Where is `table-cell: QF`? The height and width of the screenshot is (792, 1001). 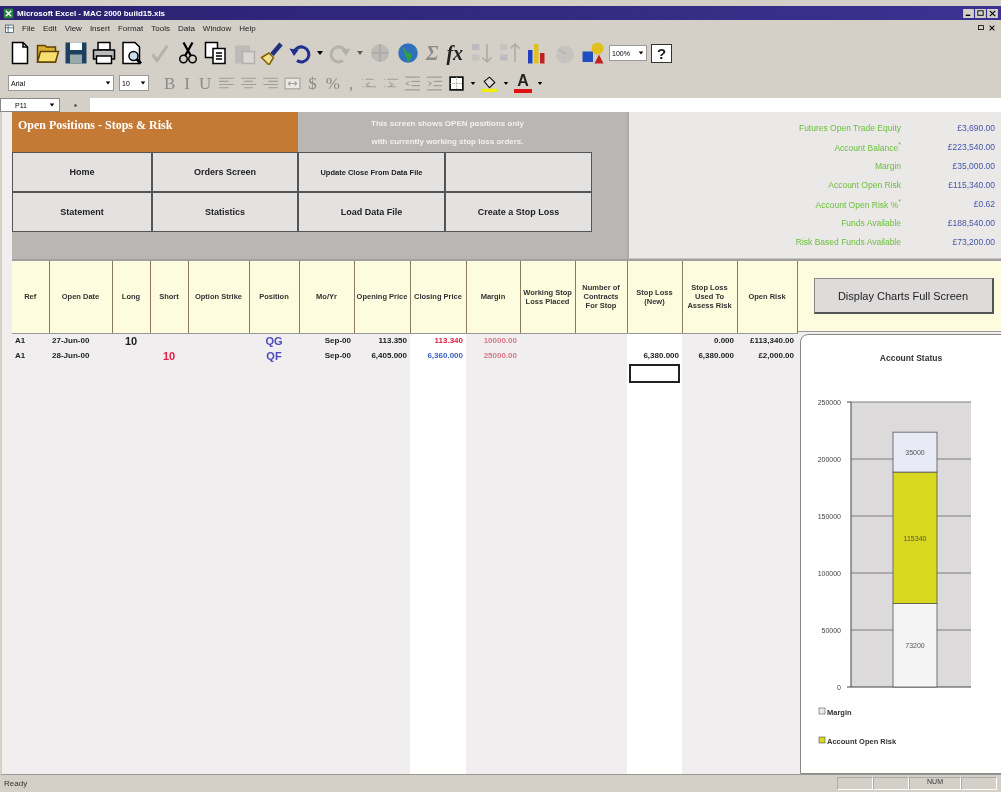
table-cell: QF is located at coordinates (274, 355).